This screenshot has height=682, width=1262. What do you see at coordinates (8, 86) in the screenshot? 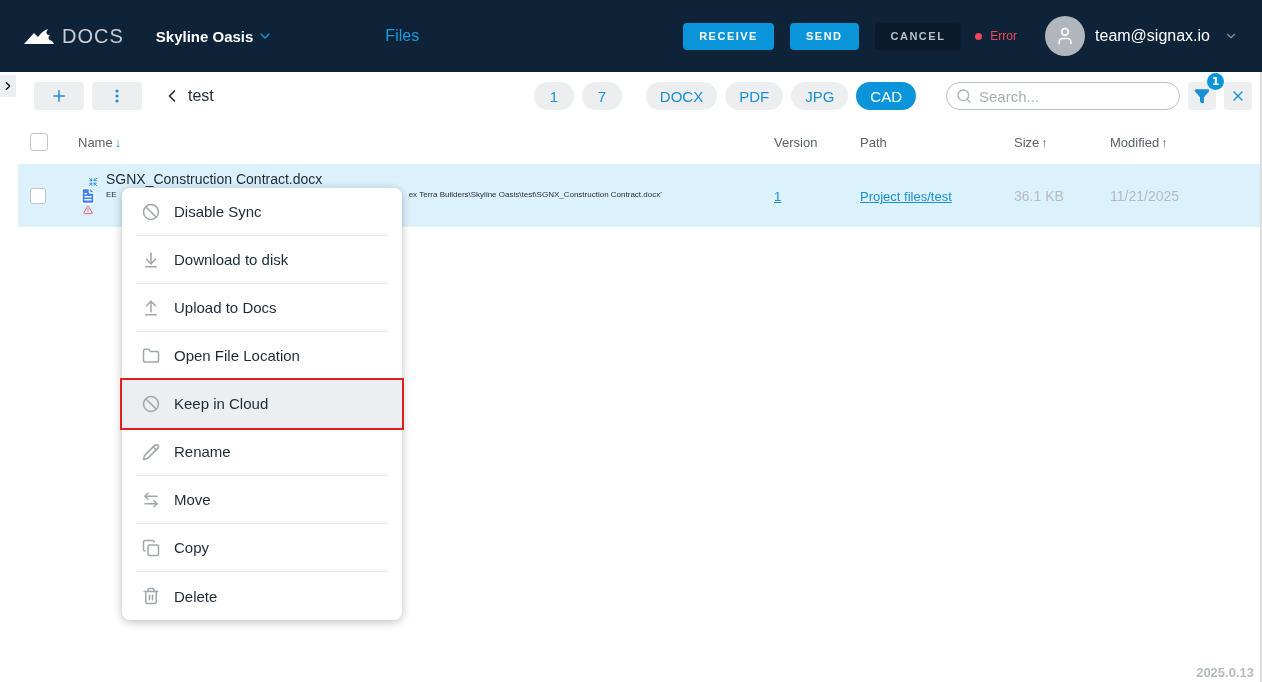
I see `expand-sidebar-button` at bounding box center [8, 86].